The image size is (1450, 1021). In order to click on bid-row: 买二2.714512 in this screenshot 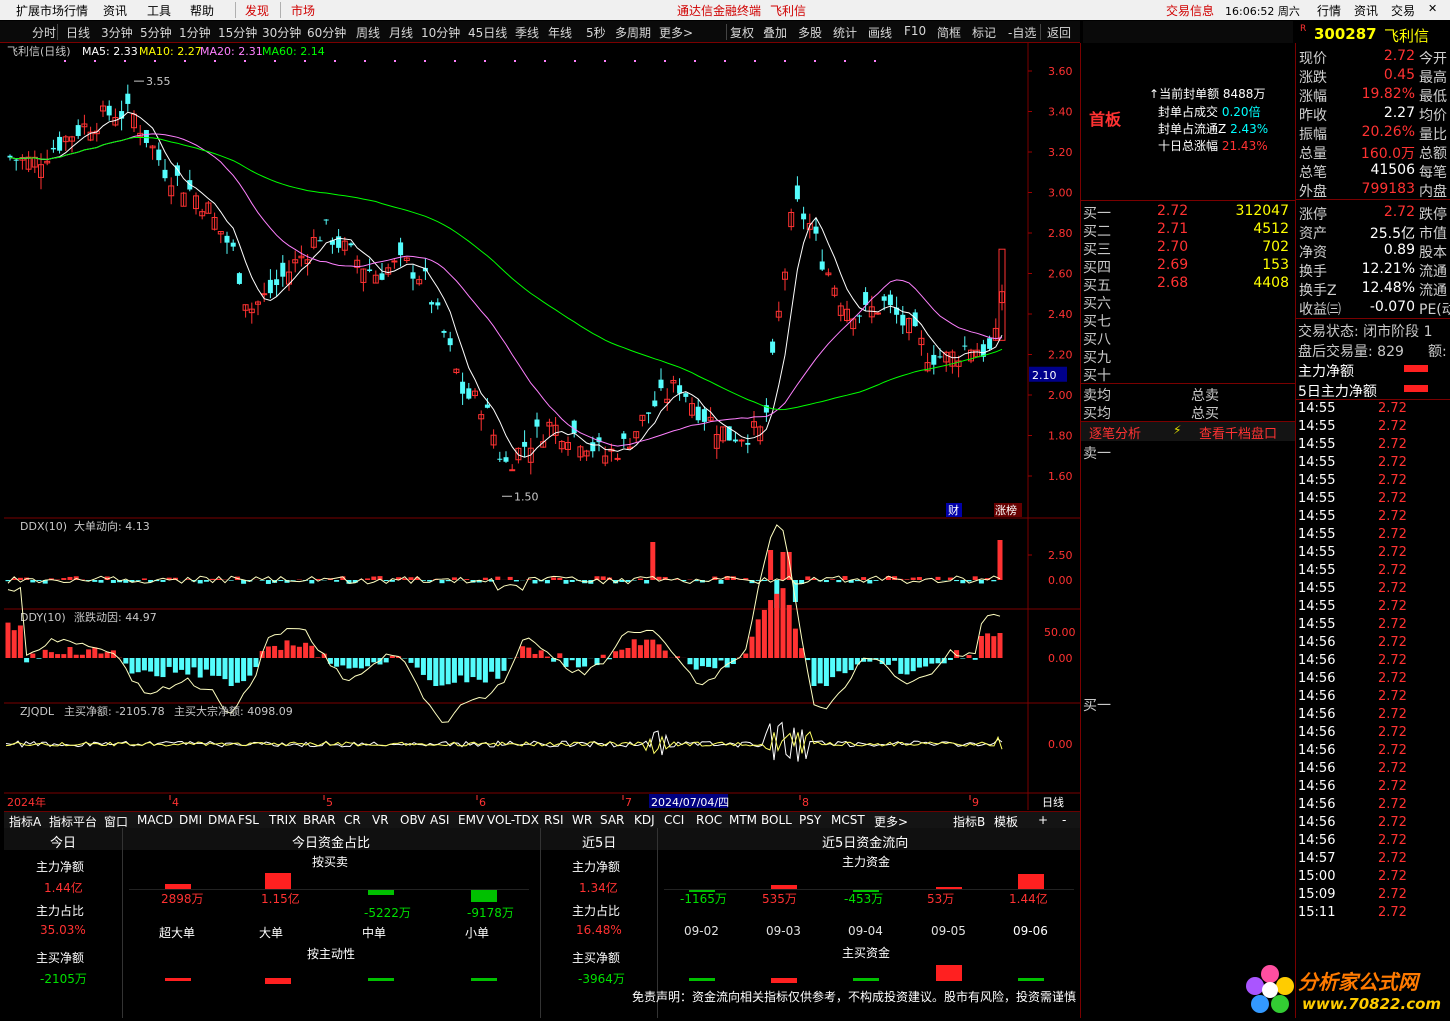, I will do `click(1188, 230)`.